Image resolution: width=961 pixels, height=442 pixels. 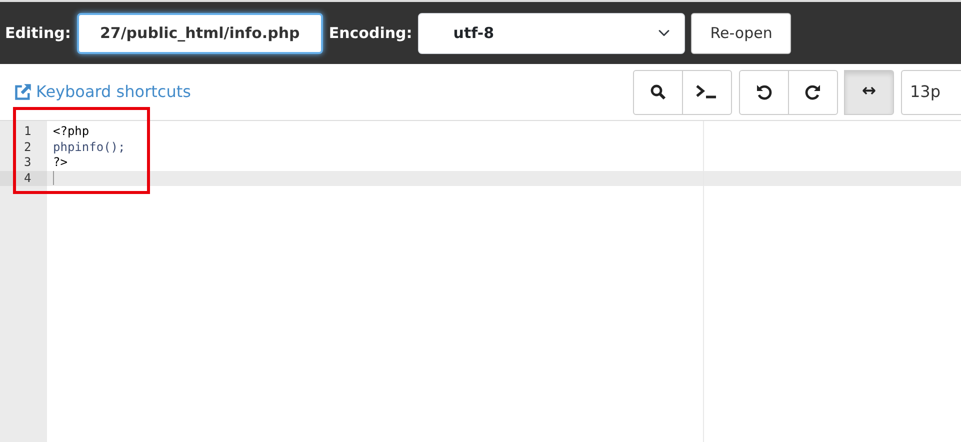 What do you see at coordinates (60, 162) in the screenshot?
I see `code-line: ?>` at bounding box center [60, 162].